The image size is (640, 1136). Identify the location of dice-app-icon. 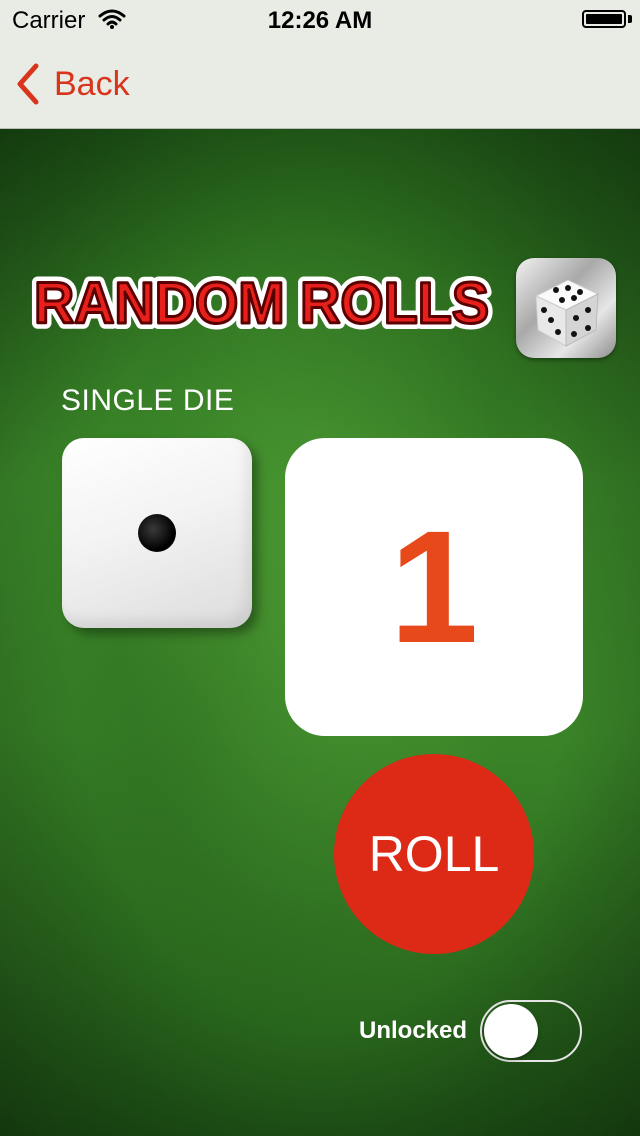
(566, 308).